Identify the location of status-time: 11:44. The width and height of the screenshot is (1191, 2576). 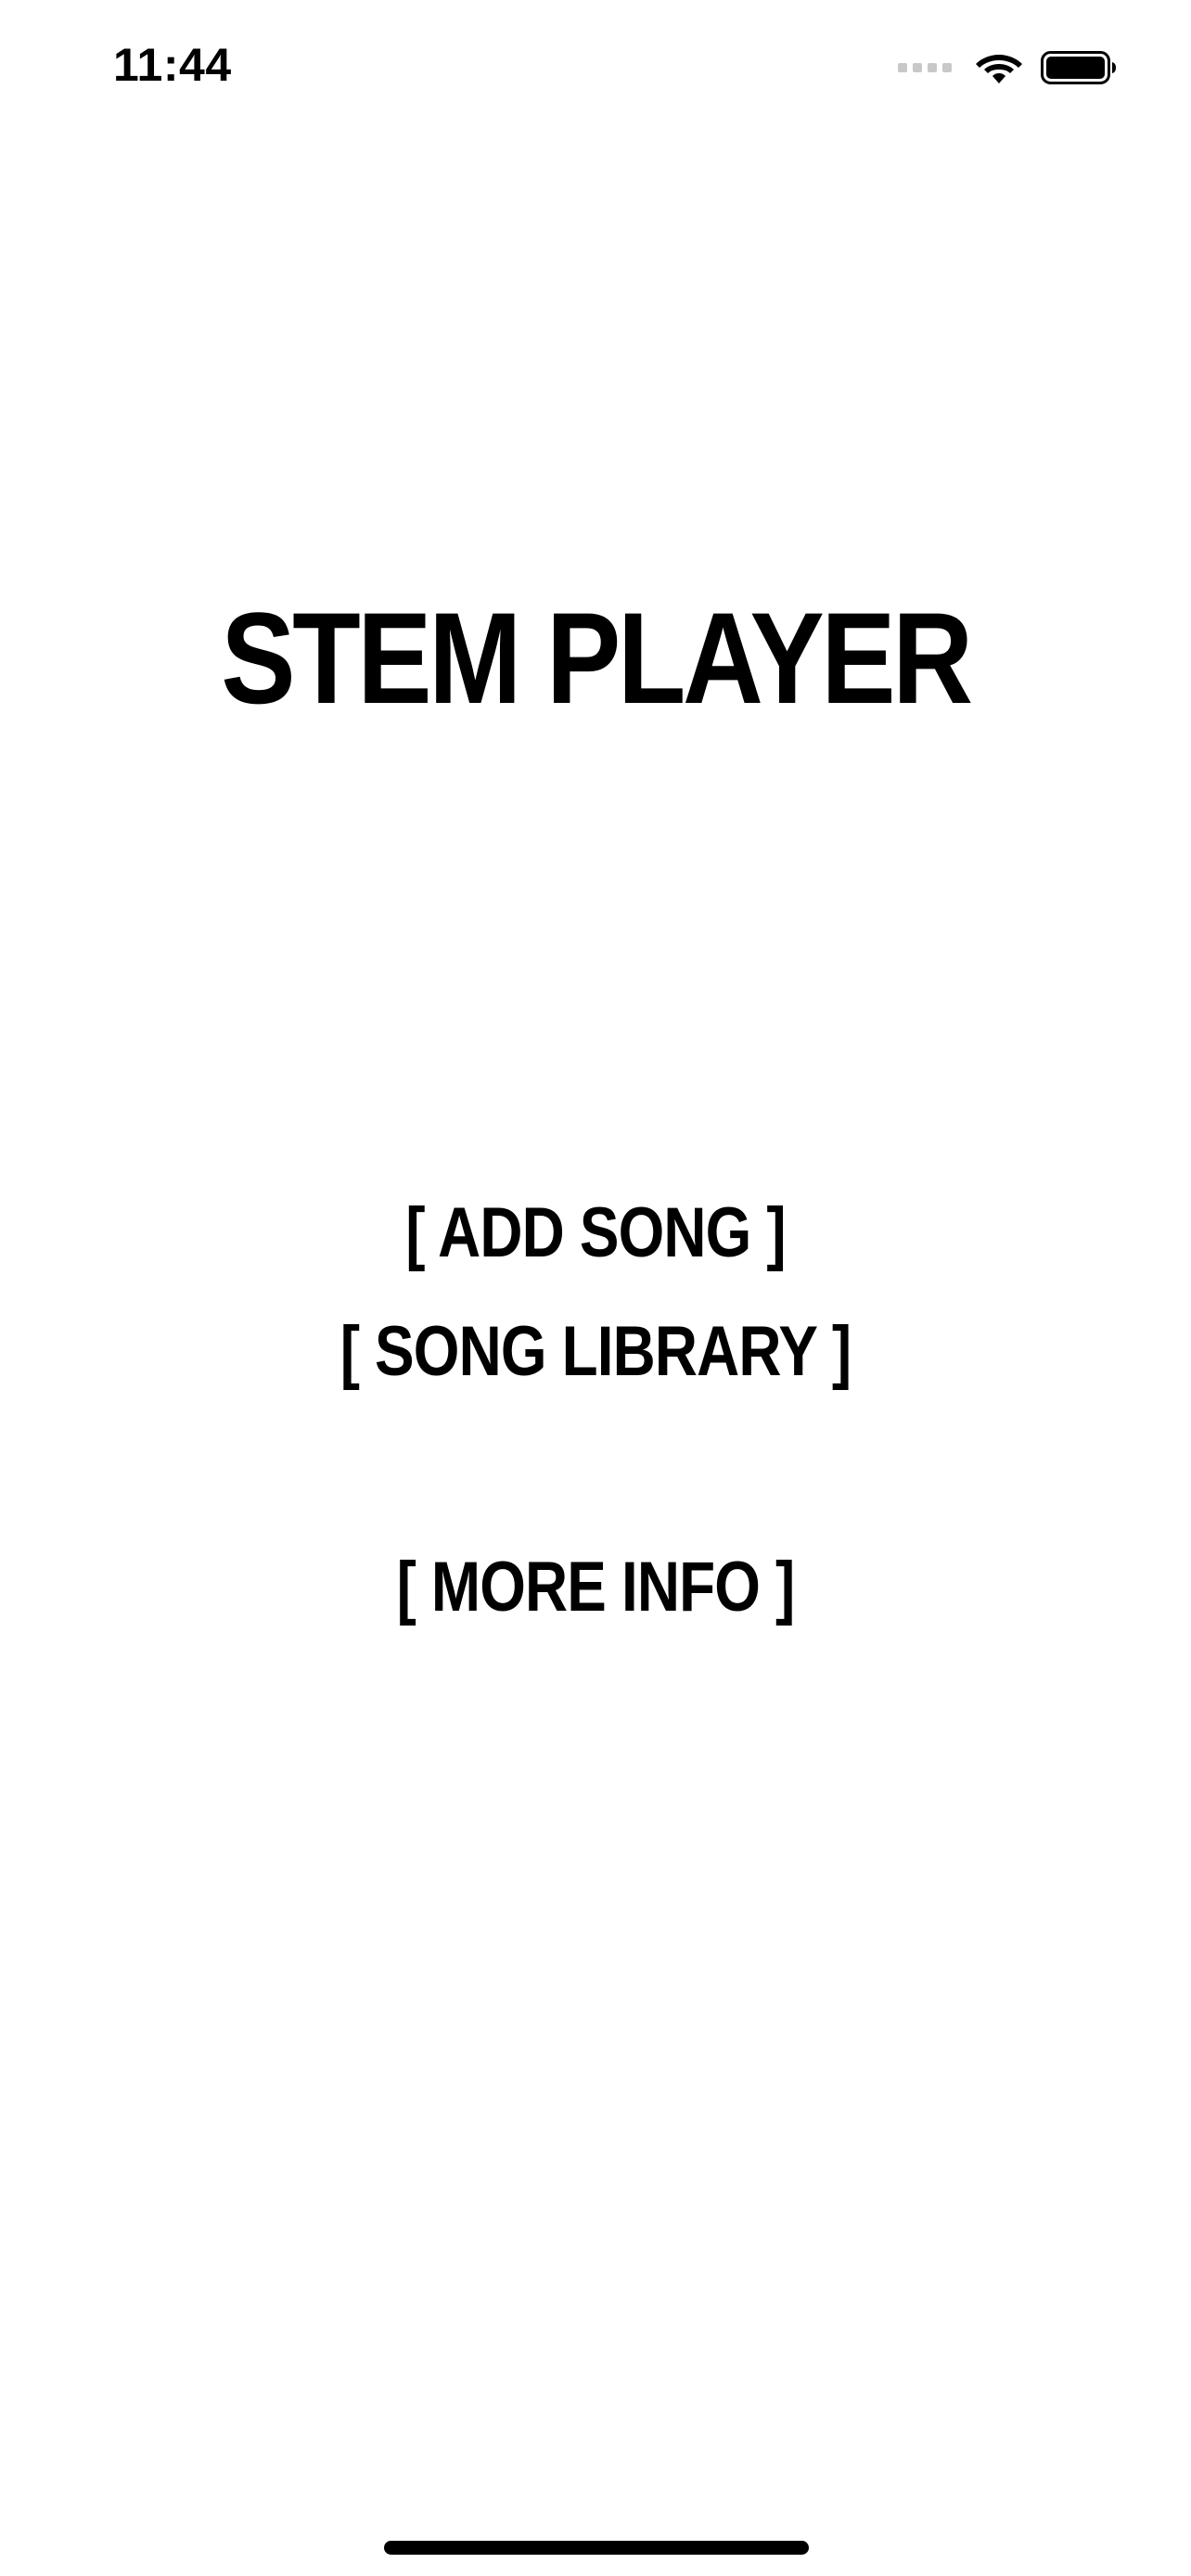
(172, 65).